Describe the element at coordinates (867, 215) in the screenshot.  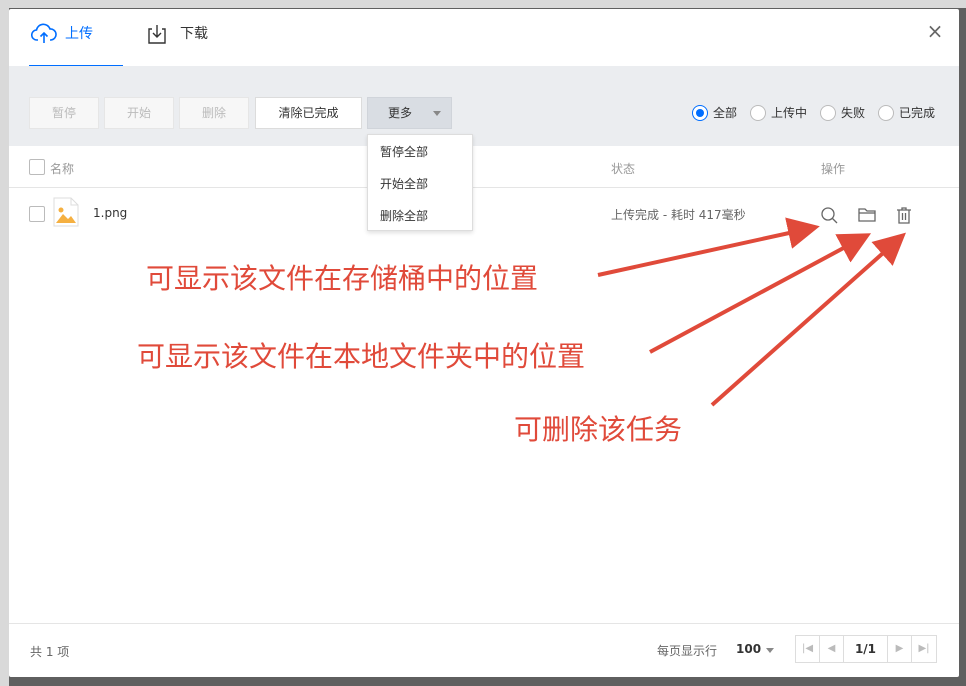
I see `folder-icon` at that location.